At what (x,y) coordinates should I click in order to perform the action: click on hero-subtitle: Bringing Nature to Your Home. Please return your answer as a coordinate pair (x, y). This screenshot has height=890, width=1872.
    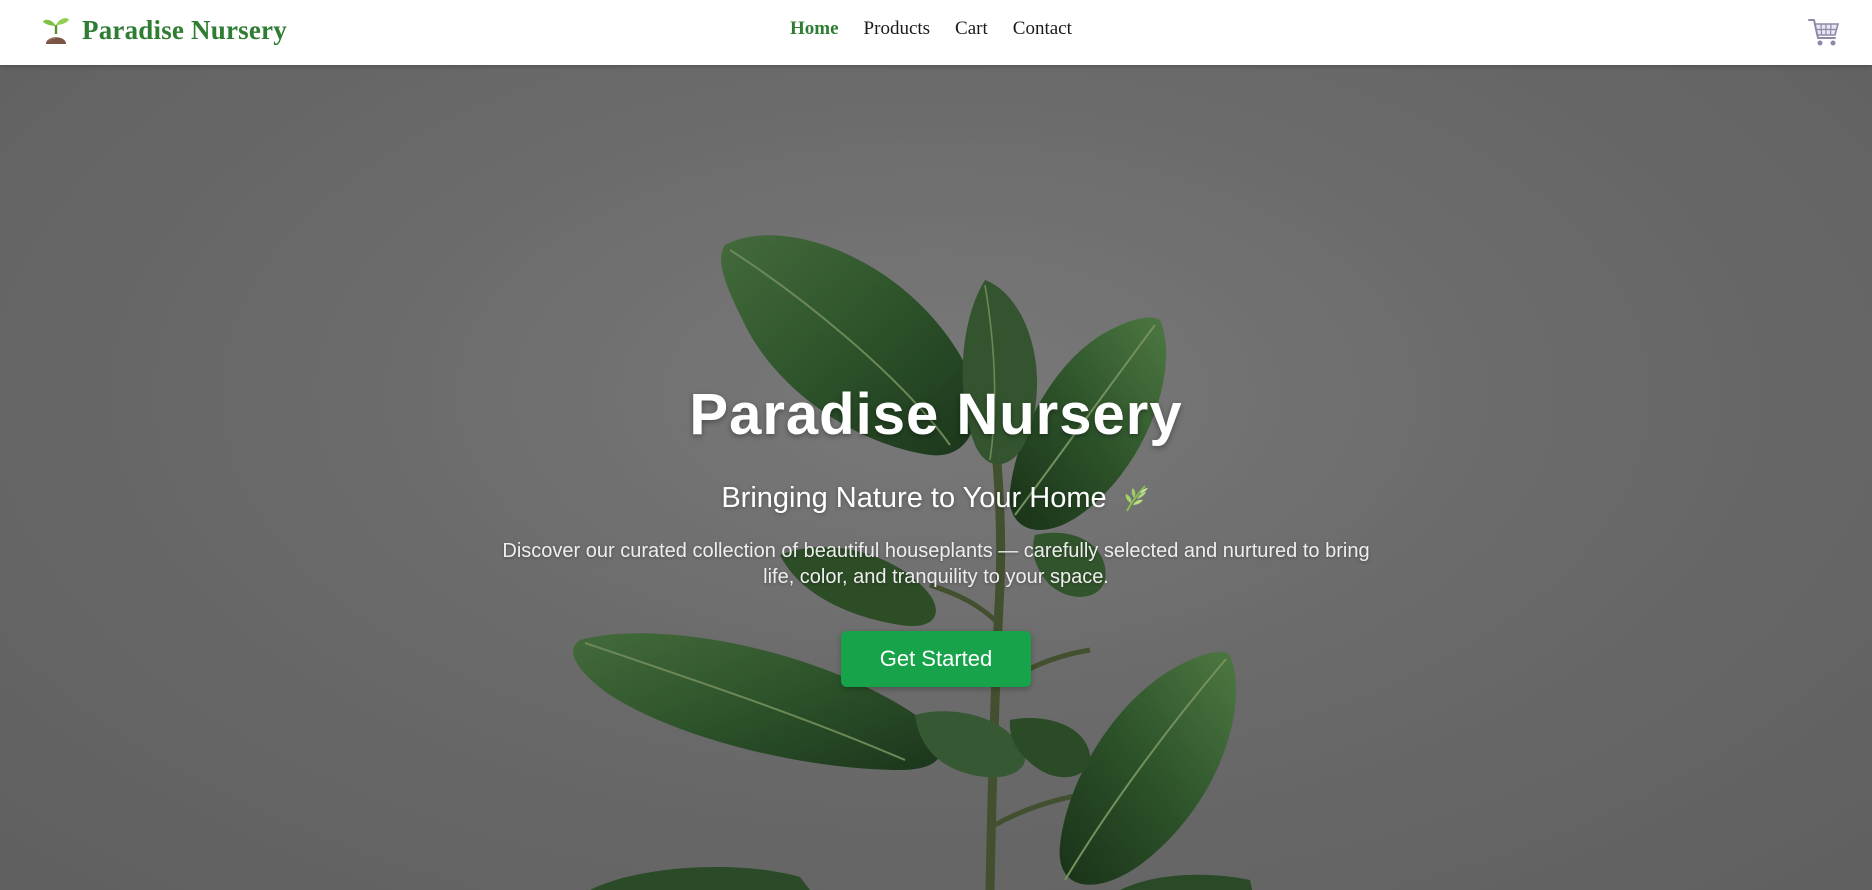
    Looking at the image, I should click on (936, 498).